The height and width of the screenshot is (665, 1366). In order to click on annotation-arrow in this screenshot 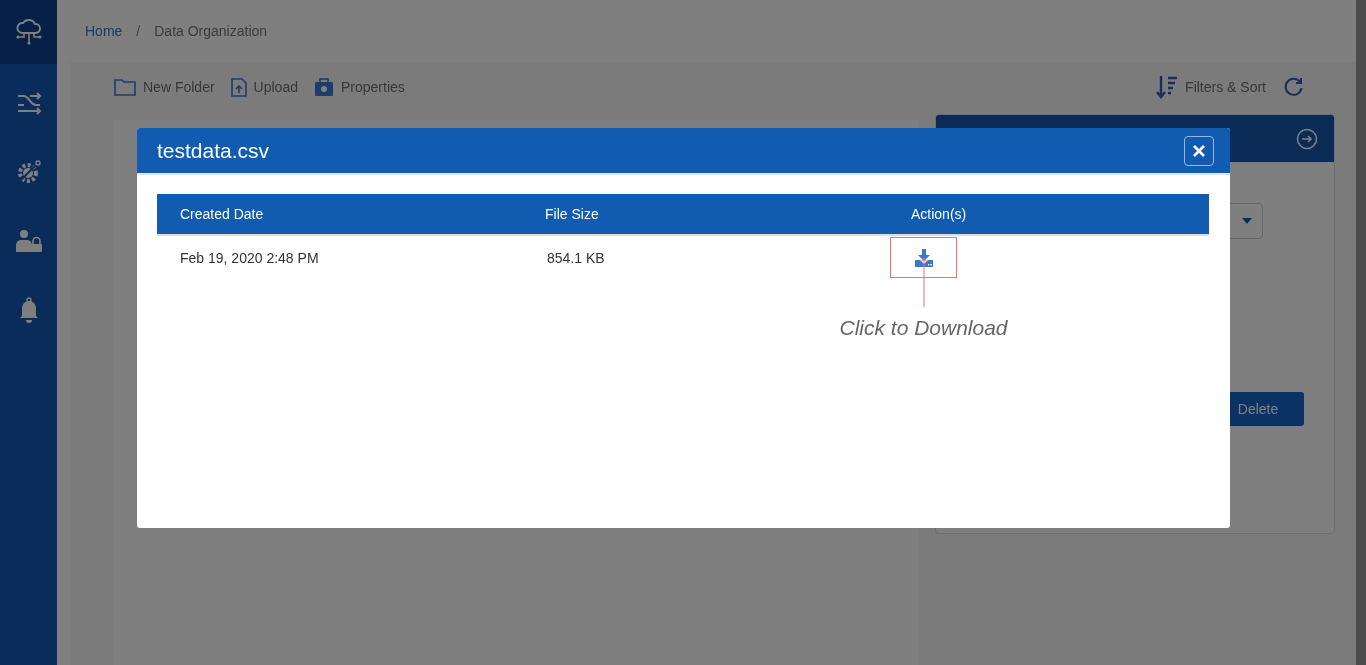, I will do `click(923, 282)`.